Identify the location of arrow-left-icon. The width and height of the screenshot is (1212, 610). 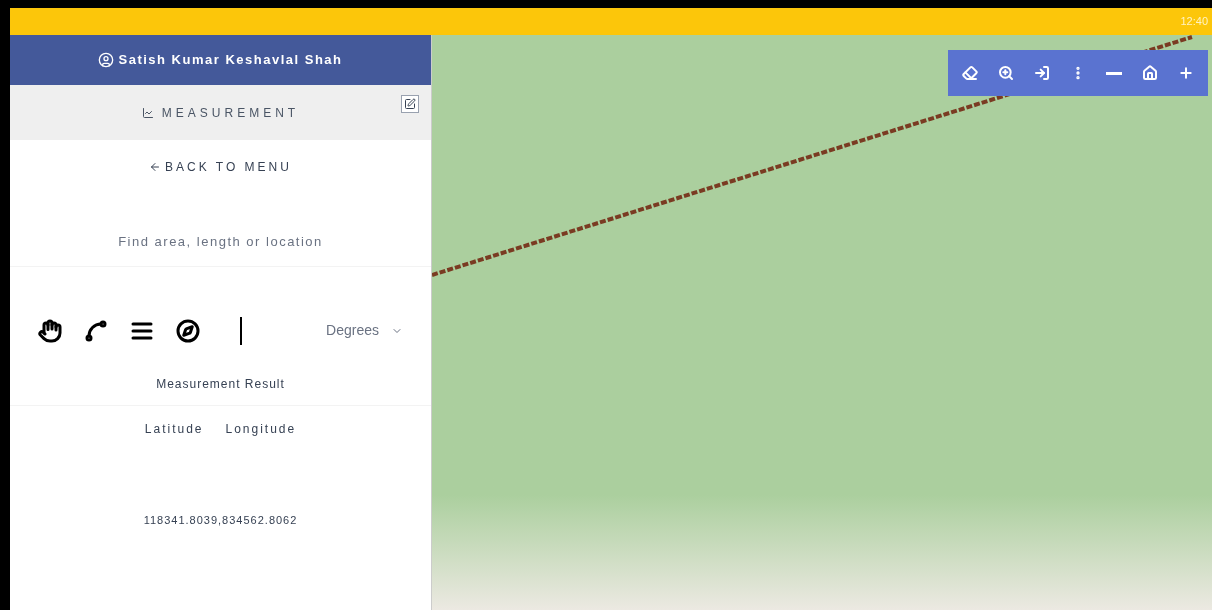
(155, 167).